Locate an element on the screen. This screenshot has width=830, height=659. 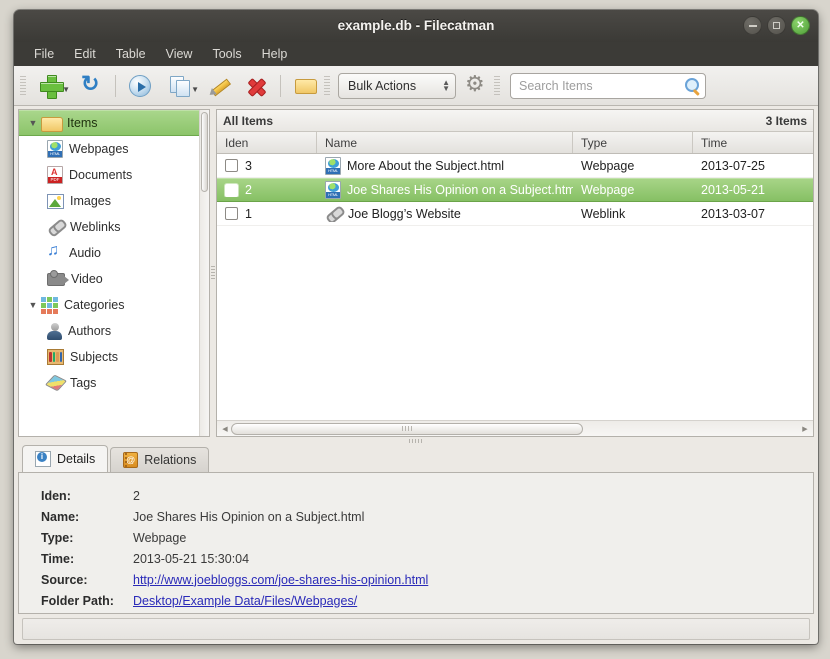
bulk-actions-combo: Bulk Actions ▲ ▼ is located at coordinates (397, 85).